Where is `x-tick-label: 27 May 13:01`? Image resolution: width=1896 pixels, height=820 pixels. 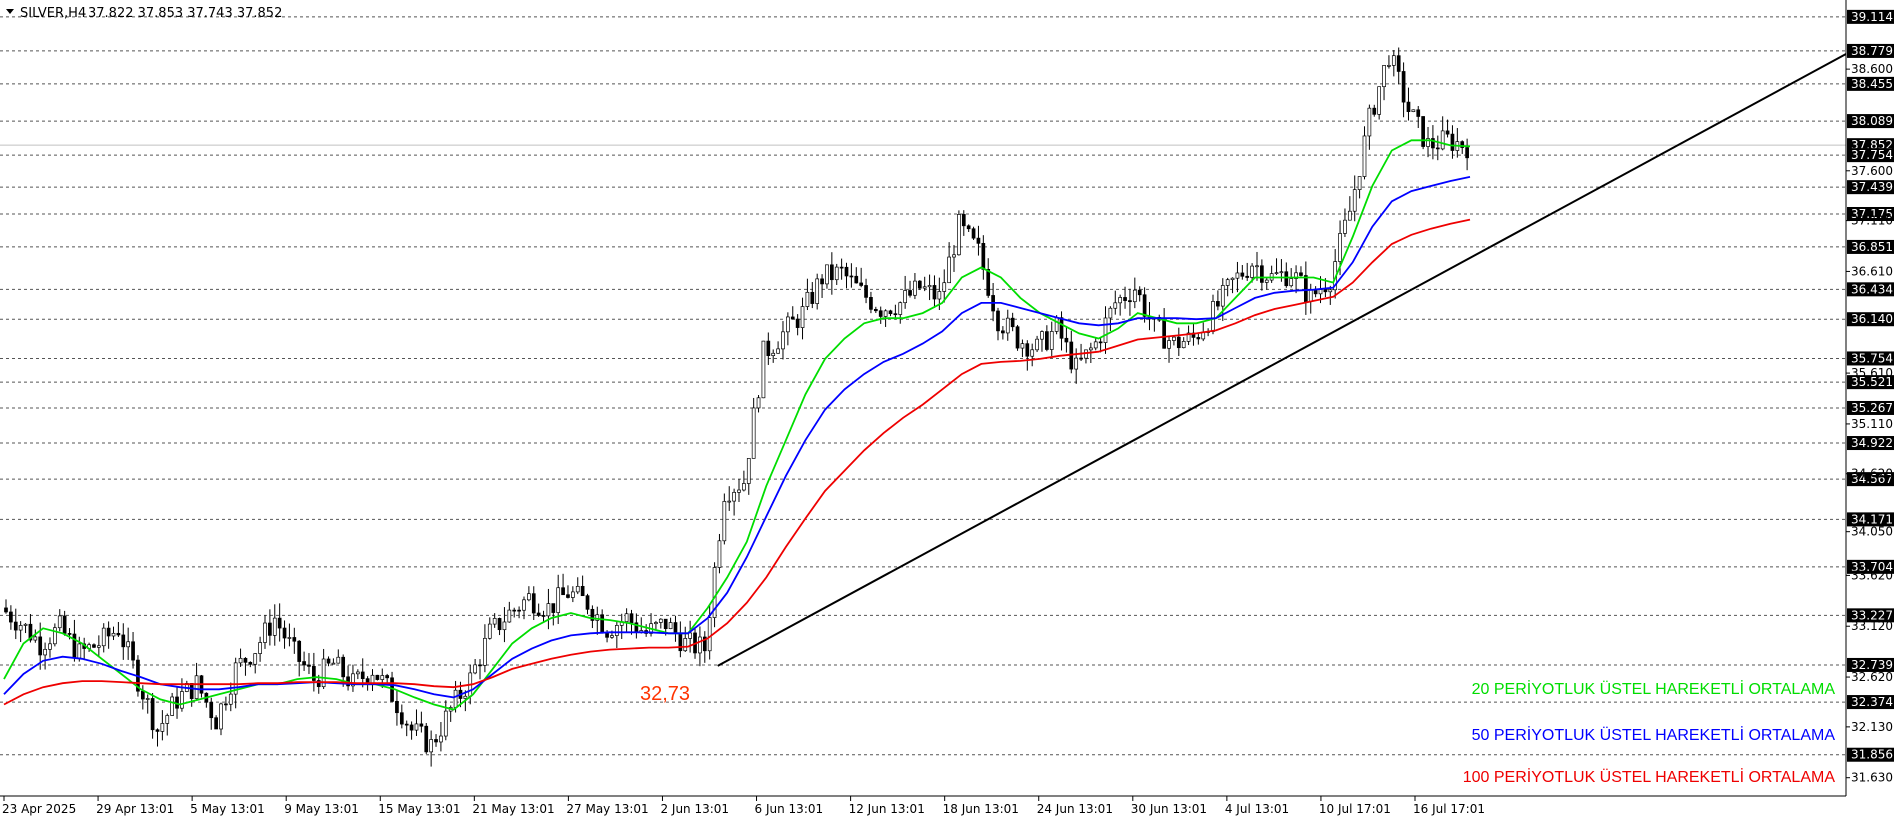
x-tick-label: 27 May 13:01 is located at coordinates (607, 809).